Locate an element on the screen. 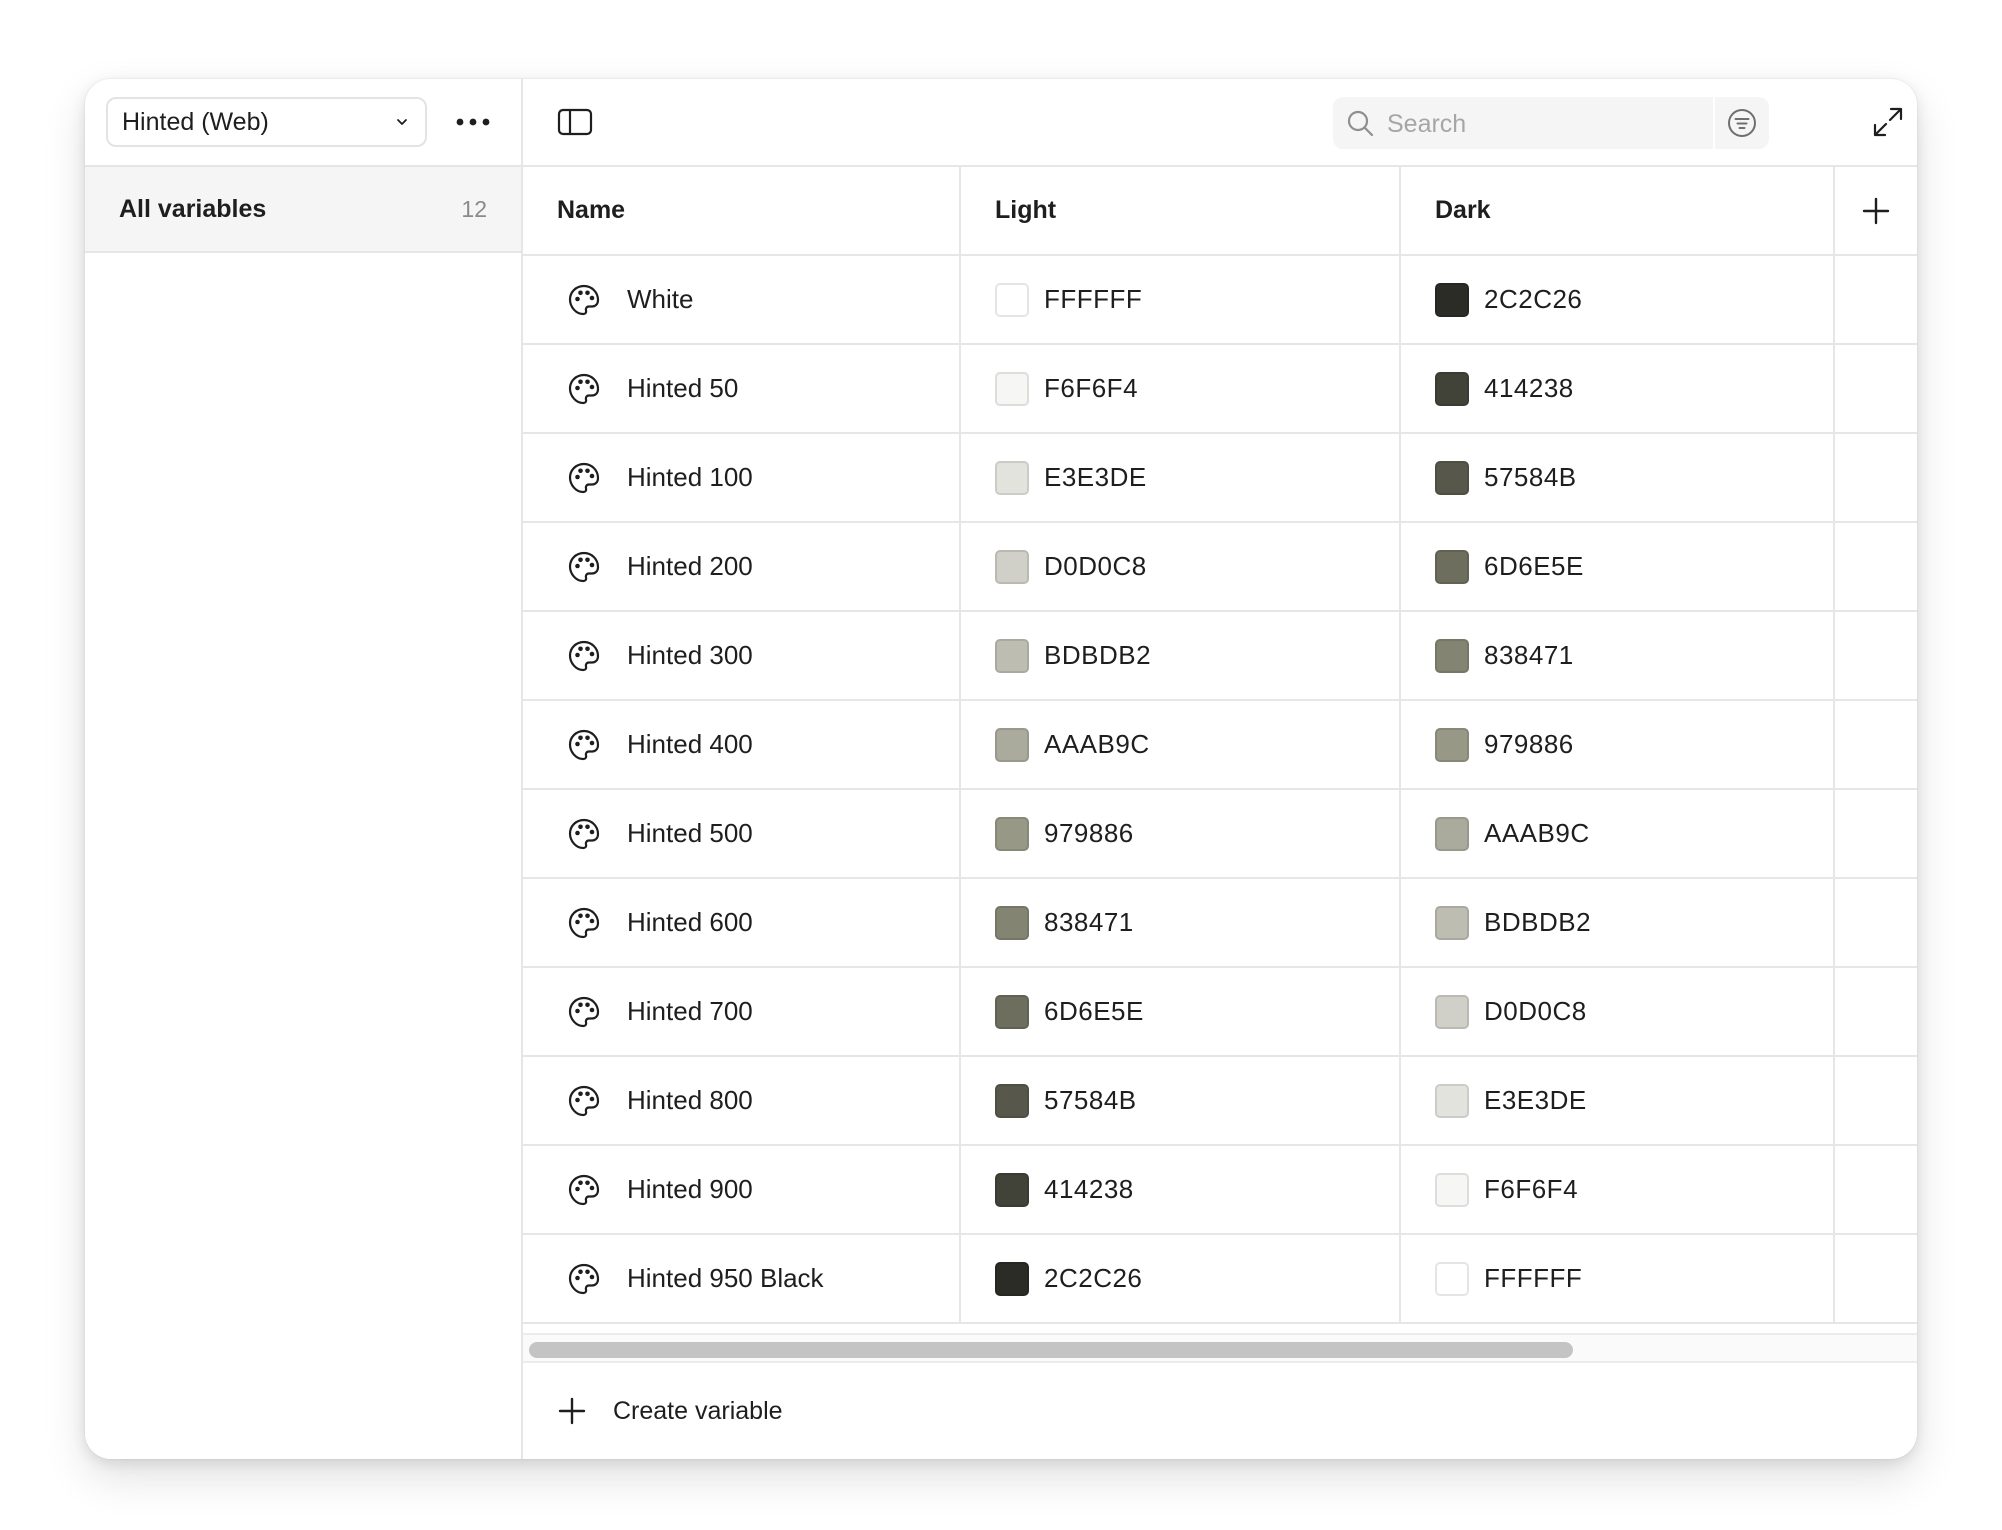 The height and width of the screenshot is (1530, 2002). light-value-cell: AAAB9C is located at coordinates (1181, 744).